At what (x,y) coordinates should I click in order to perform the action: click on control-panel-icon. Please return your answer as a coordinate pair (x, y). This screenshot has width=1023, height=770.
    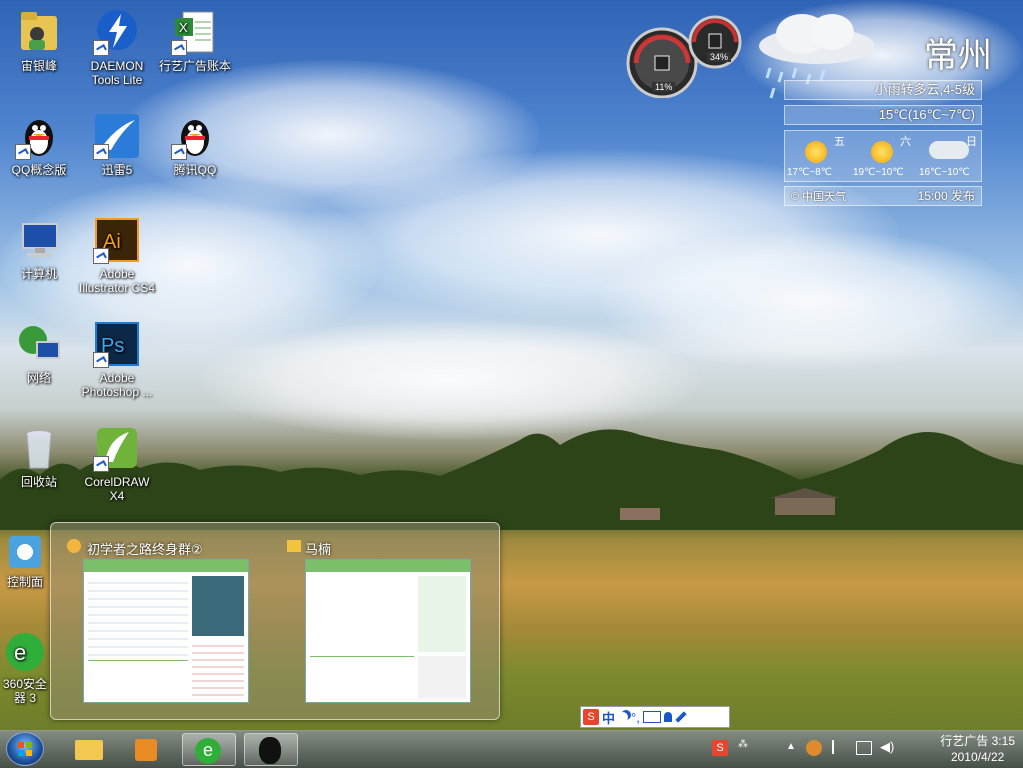
    Looking at the image, I should click on (25, 552).